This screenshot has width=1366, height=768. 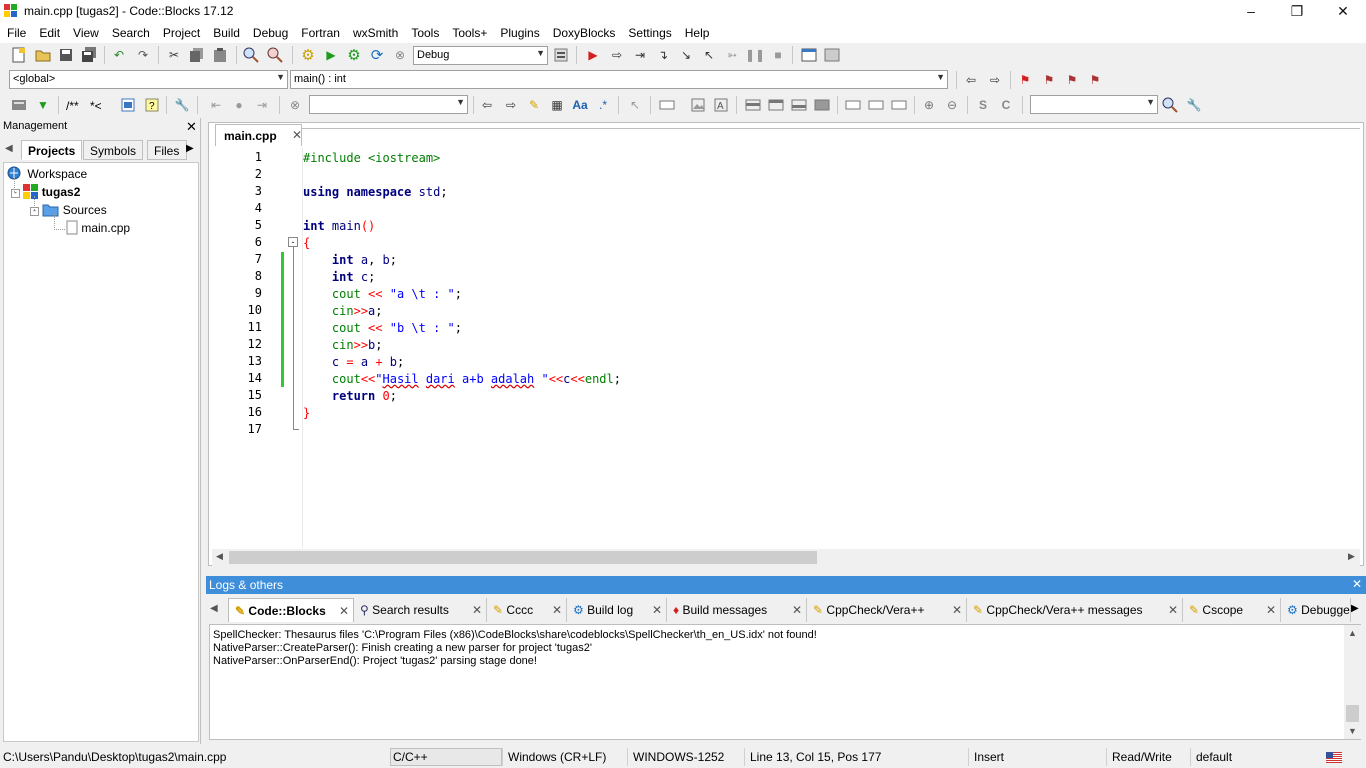 I want to click on tab-files: Files, so click(x=167, y=150).